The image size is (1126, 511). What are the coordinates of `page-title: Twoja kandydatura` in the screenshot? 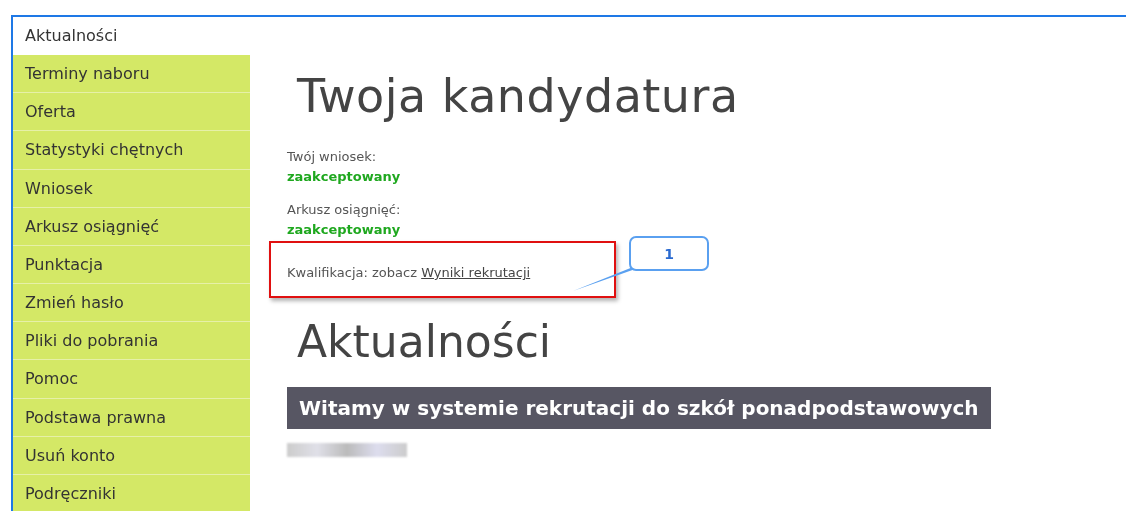 It's located at (518, 96).